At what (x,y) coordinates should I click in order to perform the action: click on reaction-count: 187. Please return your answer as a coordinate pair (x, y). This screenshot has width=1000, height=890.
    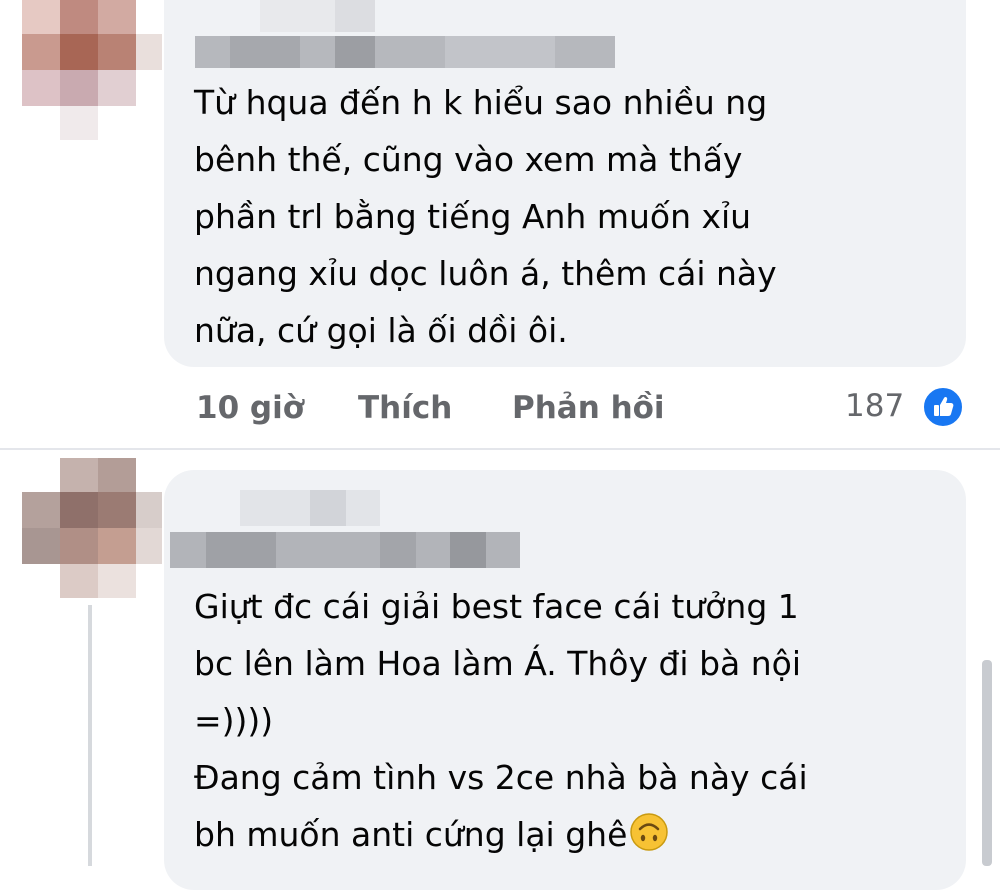
    Looking at the image, I should click on (874, 406).